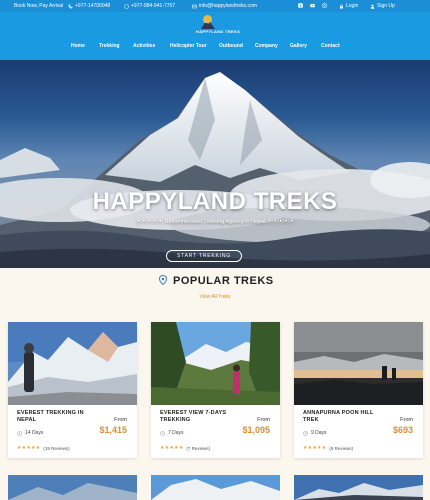 Image resolution: width=430 pixels, height=500 pixels. I want to click on trek-duration: 14 Days, so click(30, 433).